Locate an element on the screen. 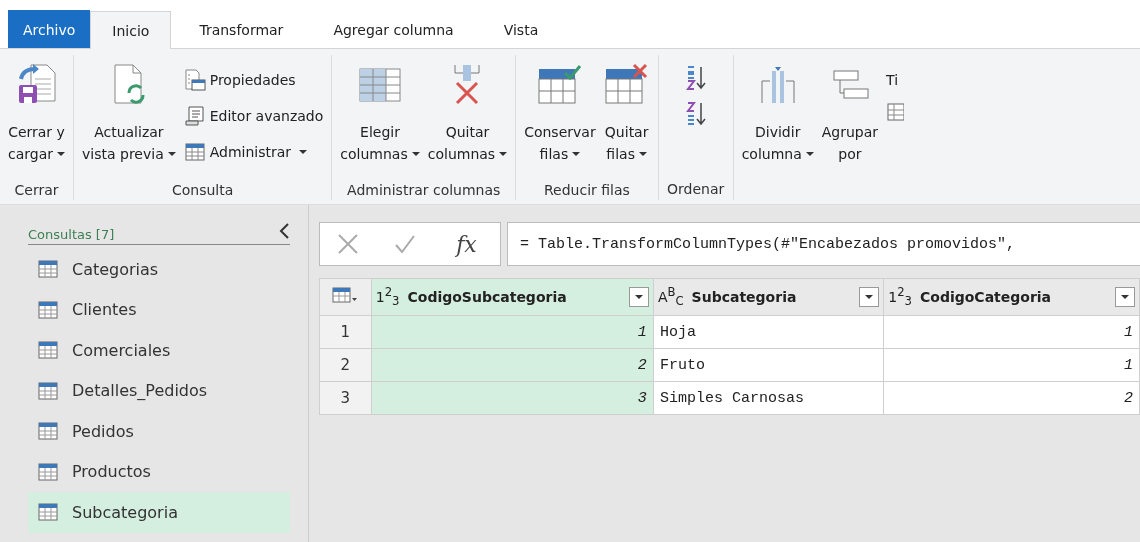 The width and height of the screenshot is (1140, 542). ribbon-button: Ti is located at coordinates (893, 80).